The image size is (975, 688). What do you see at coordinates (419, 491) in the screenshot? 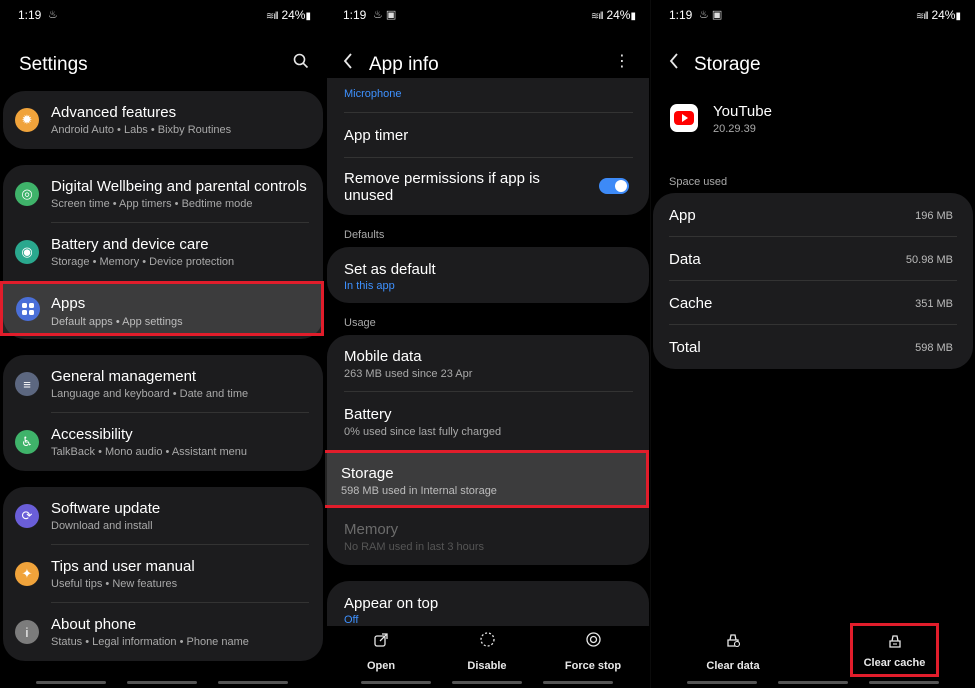
I see `item-subtitle: 598 MB used in Internal storage` at bounding box center [419, 491].